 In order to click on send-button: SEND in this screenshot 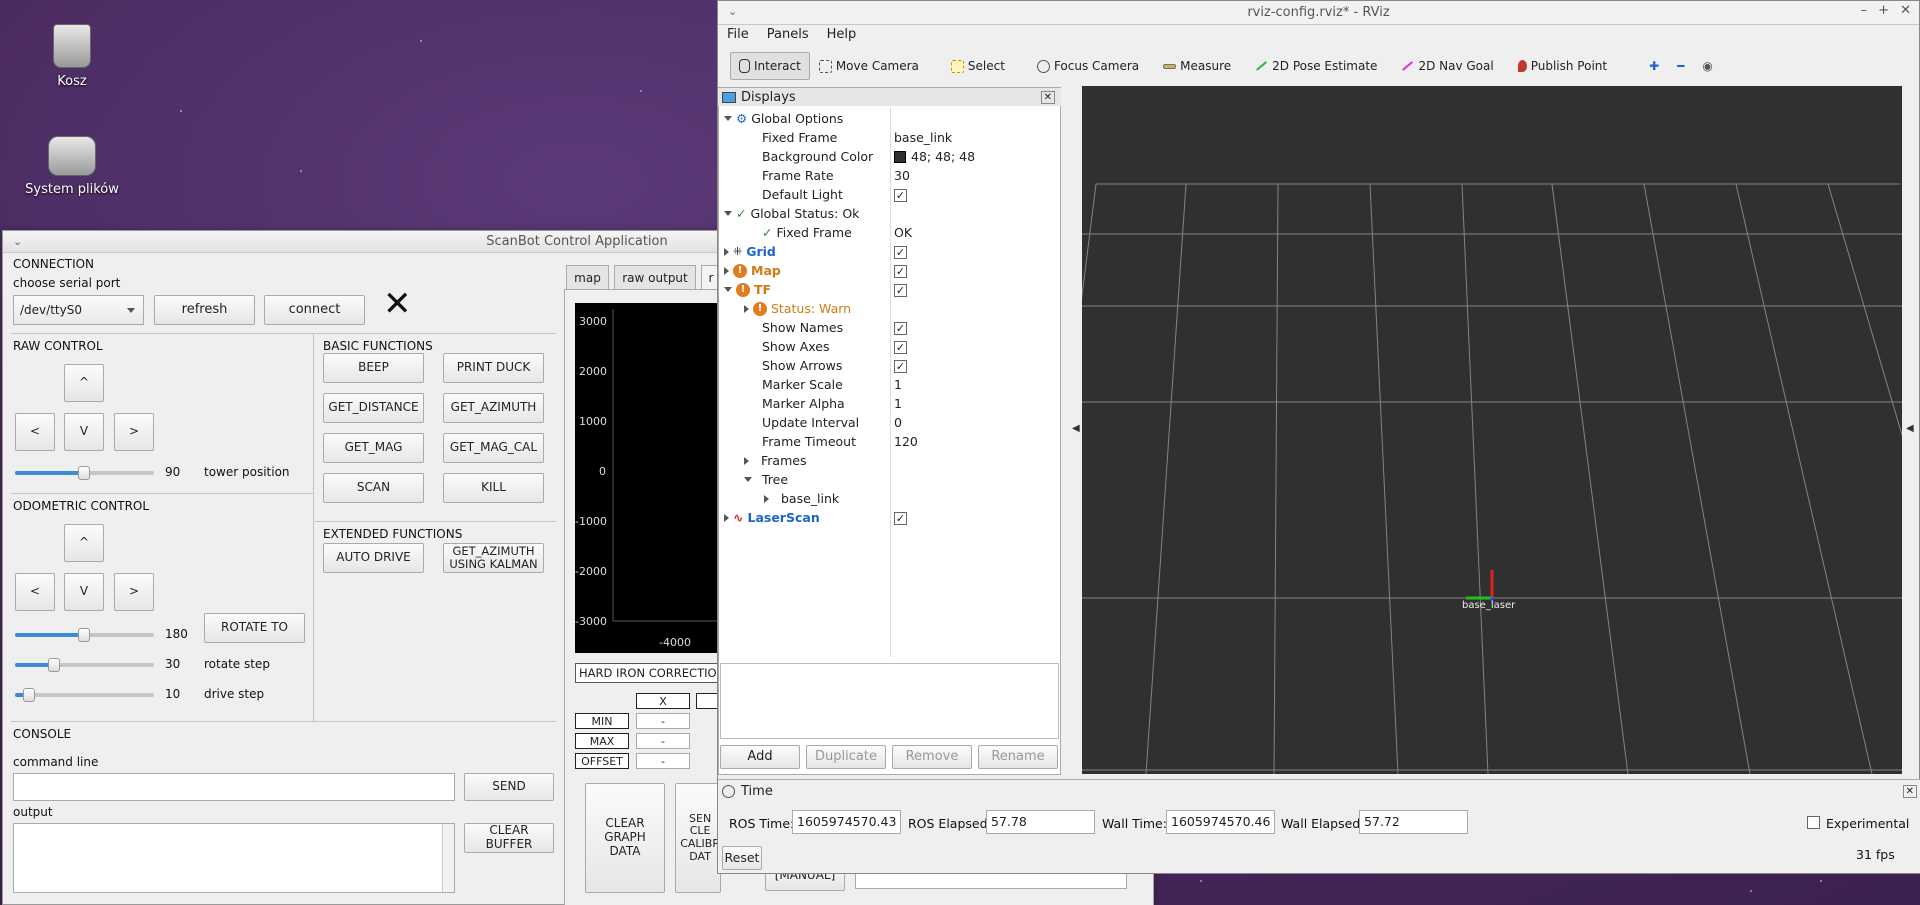, I will do `click(509, 787)`.